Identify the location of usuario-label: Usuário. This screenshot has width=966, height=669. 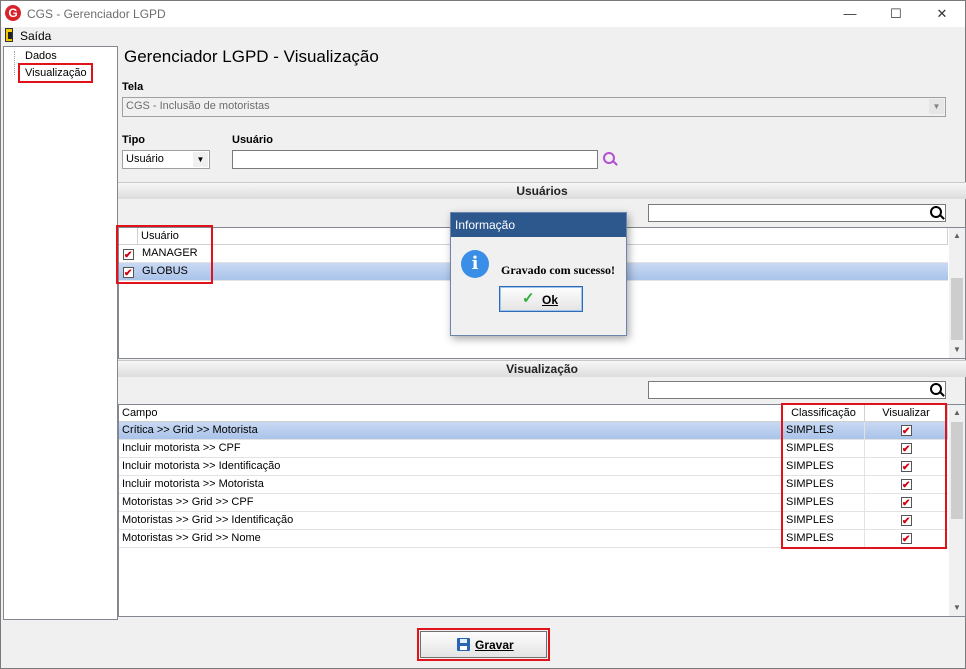
(252, 140).